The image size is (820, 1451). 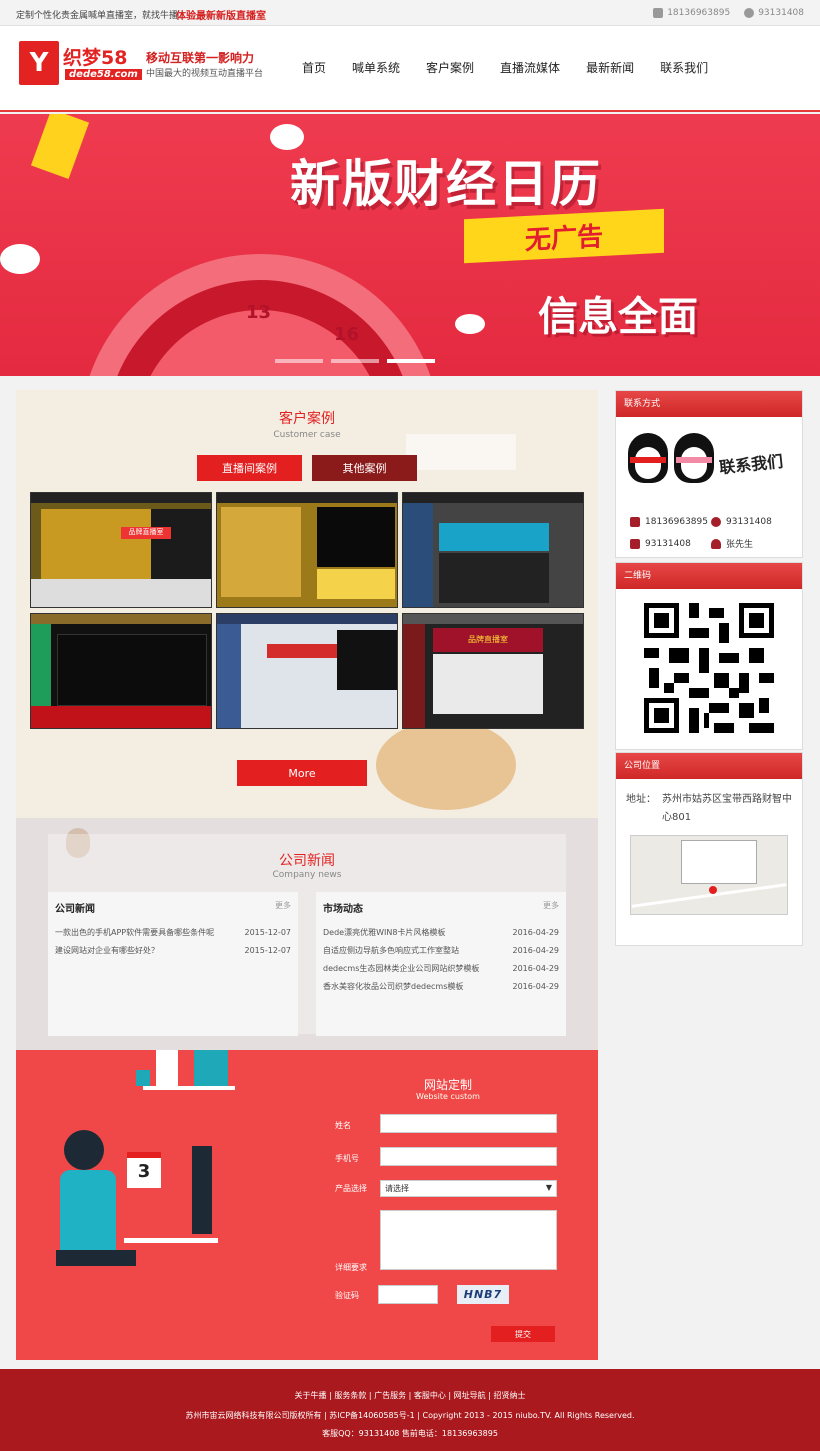 I want to click on sidebar-qr: 二维码, so click(x=709, y=656).